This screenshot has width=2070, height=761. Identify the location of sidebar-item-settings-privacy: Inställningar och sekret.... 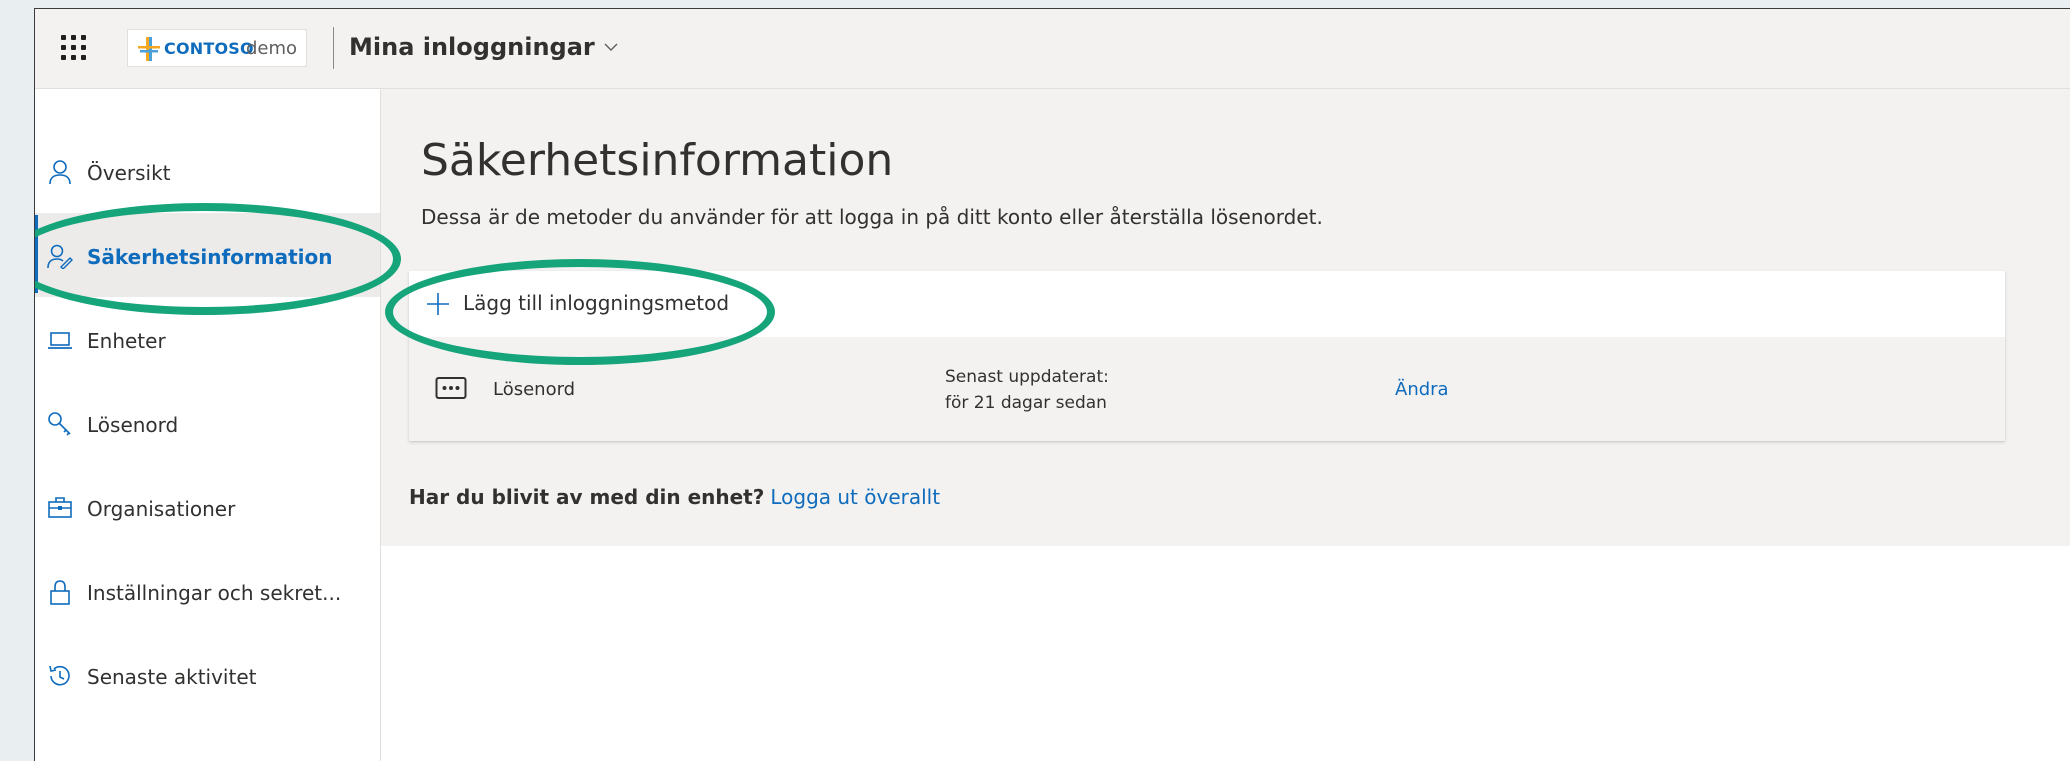
(207, 591).